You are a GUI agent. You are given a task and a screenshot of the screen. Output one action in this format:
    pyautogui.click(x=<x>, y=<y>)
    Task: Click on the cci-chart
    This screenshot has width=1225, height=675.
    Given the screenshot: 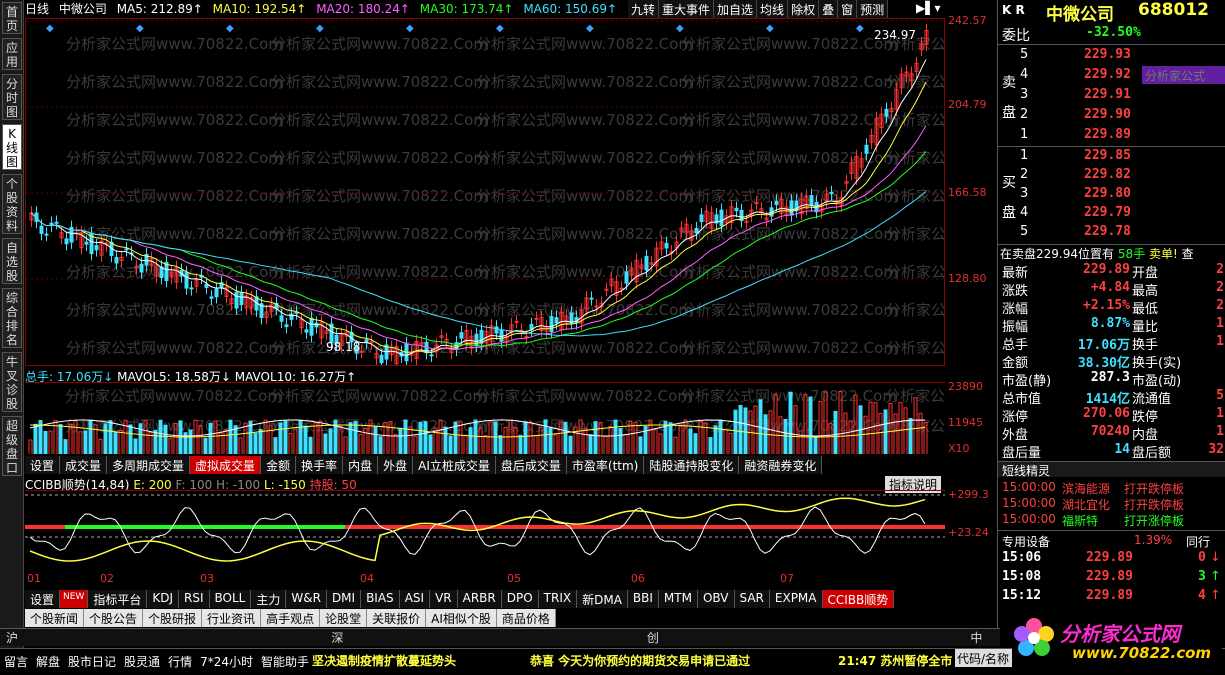 What is the action you would take?
    pyautogui.click(x=485, y=530)
    